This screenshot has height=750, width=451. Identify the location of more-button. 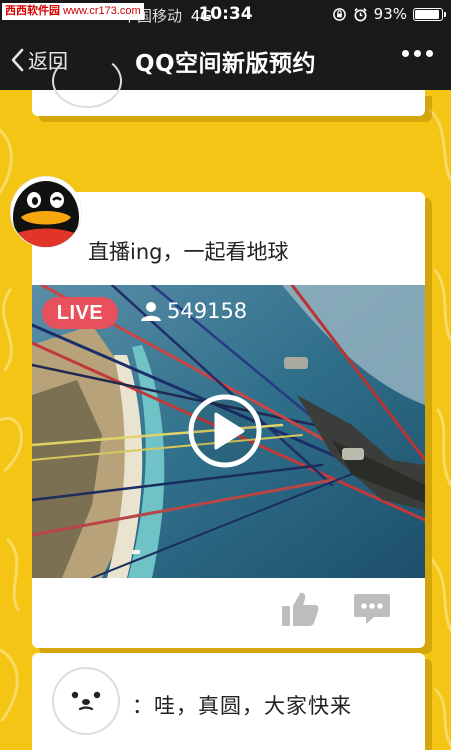
(417, 53).